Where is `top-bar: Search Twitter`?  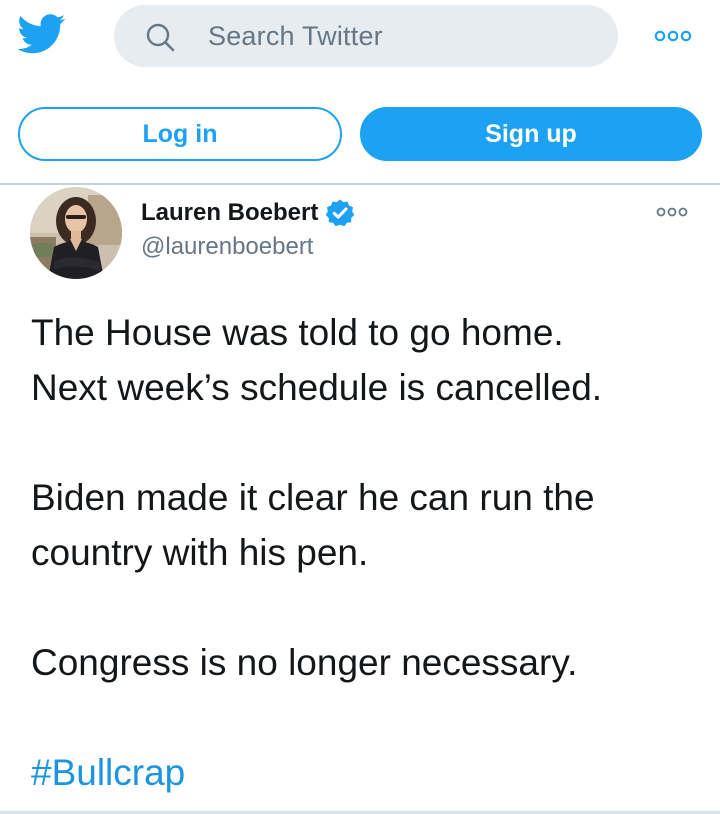
top-bar: Search Twitter is located at coordinates (360, 37).